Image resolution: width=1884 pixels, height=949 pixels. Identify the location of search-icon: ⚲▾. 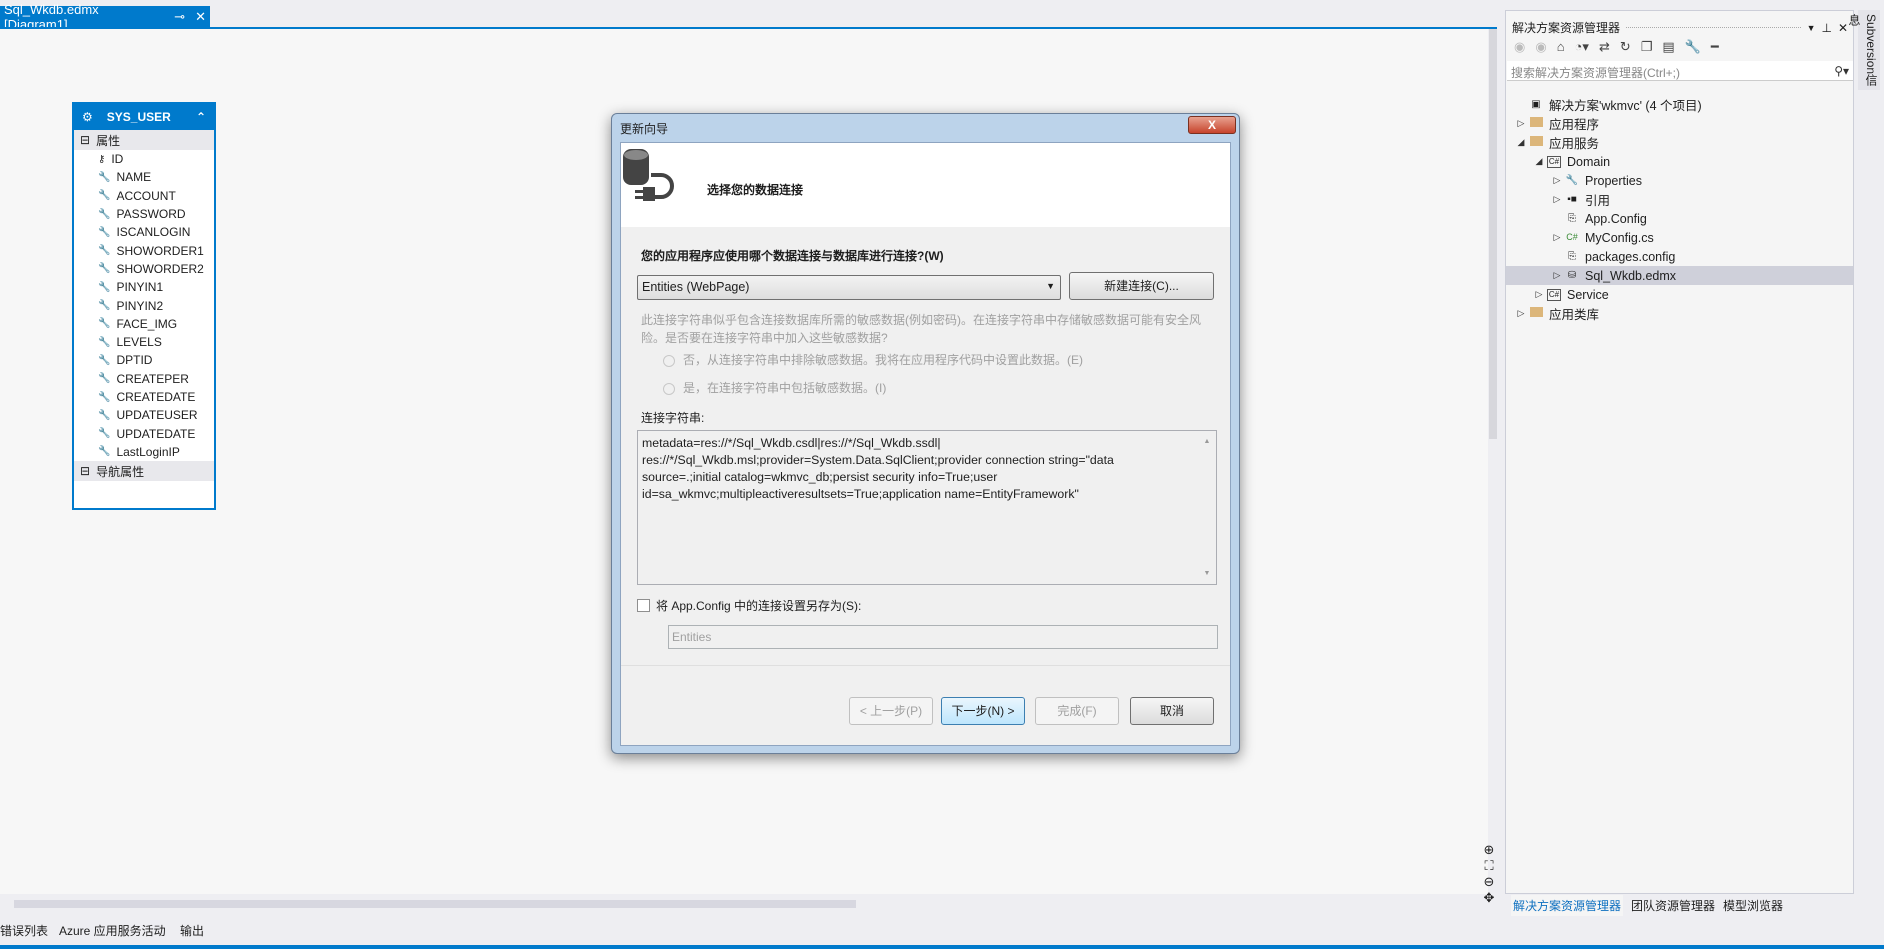
(1841, 71).